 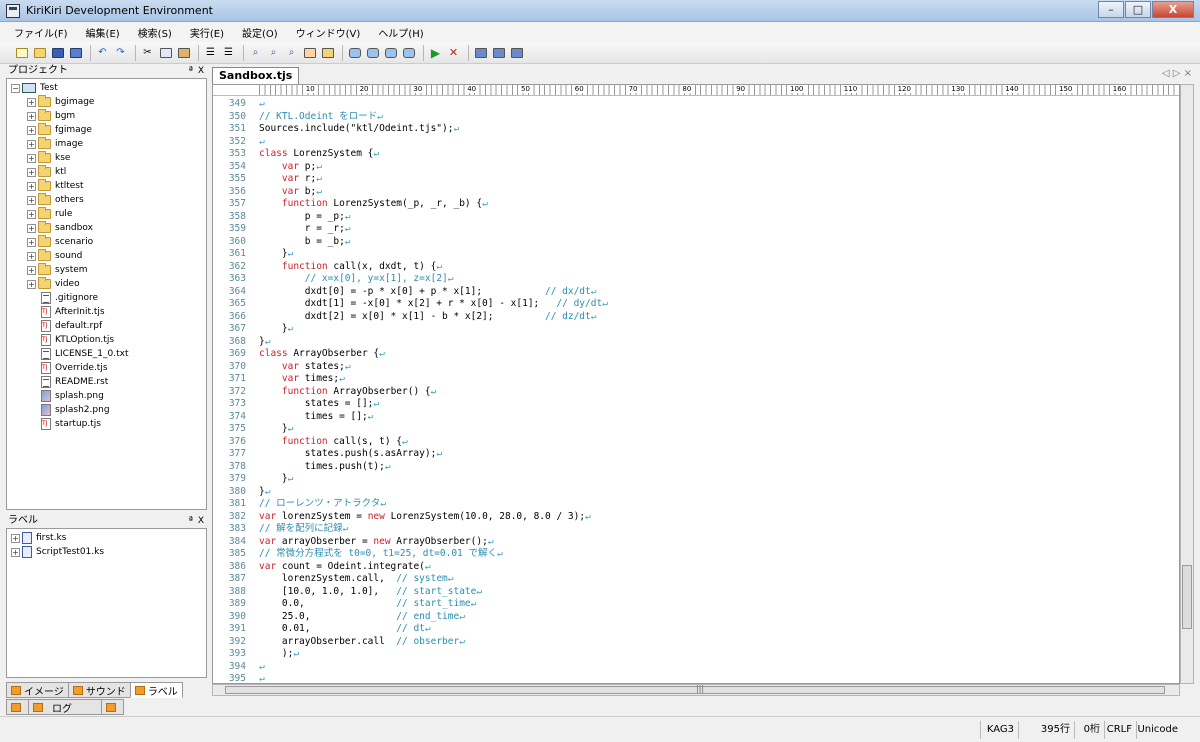 I want to click on log-tab: ログ, so click(x=65, y=707).